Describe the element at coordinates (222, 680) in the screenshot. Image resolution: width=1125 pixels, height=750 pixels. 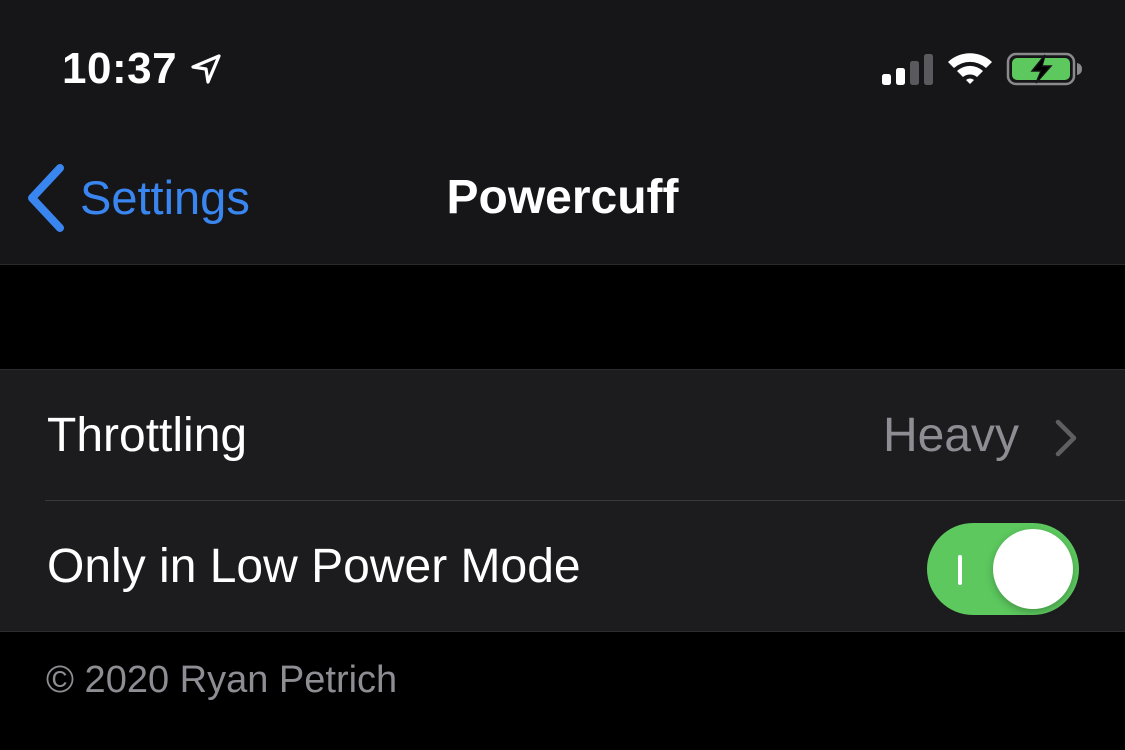
I see `copyright-footer: © 2020 Ryan Petrich` at that location.